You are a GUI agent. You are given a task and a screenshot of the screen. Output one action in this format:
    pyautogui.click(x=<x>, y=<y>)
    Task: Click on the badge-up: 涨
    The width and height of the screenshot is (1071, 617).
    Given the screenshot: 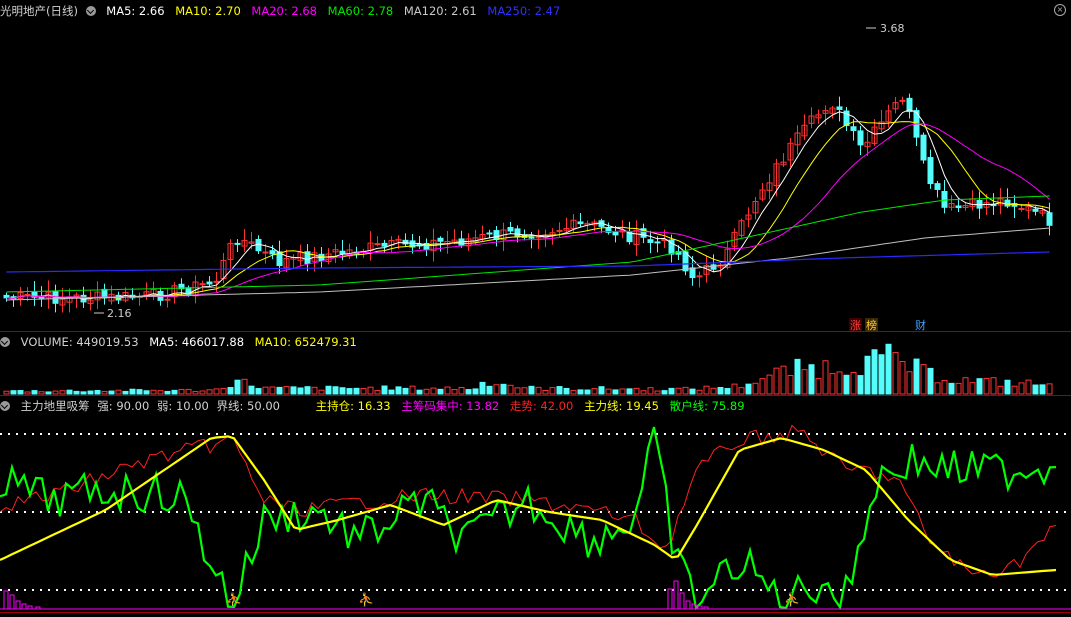 What is the action you would take?
    pyautogui.click(x=855, y=325)
    